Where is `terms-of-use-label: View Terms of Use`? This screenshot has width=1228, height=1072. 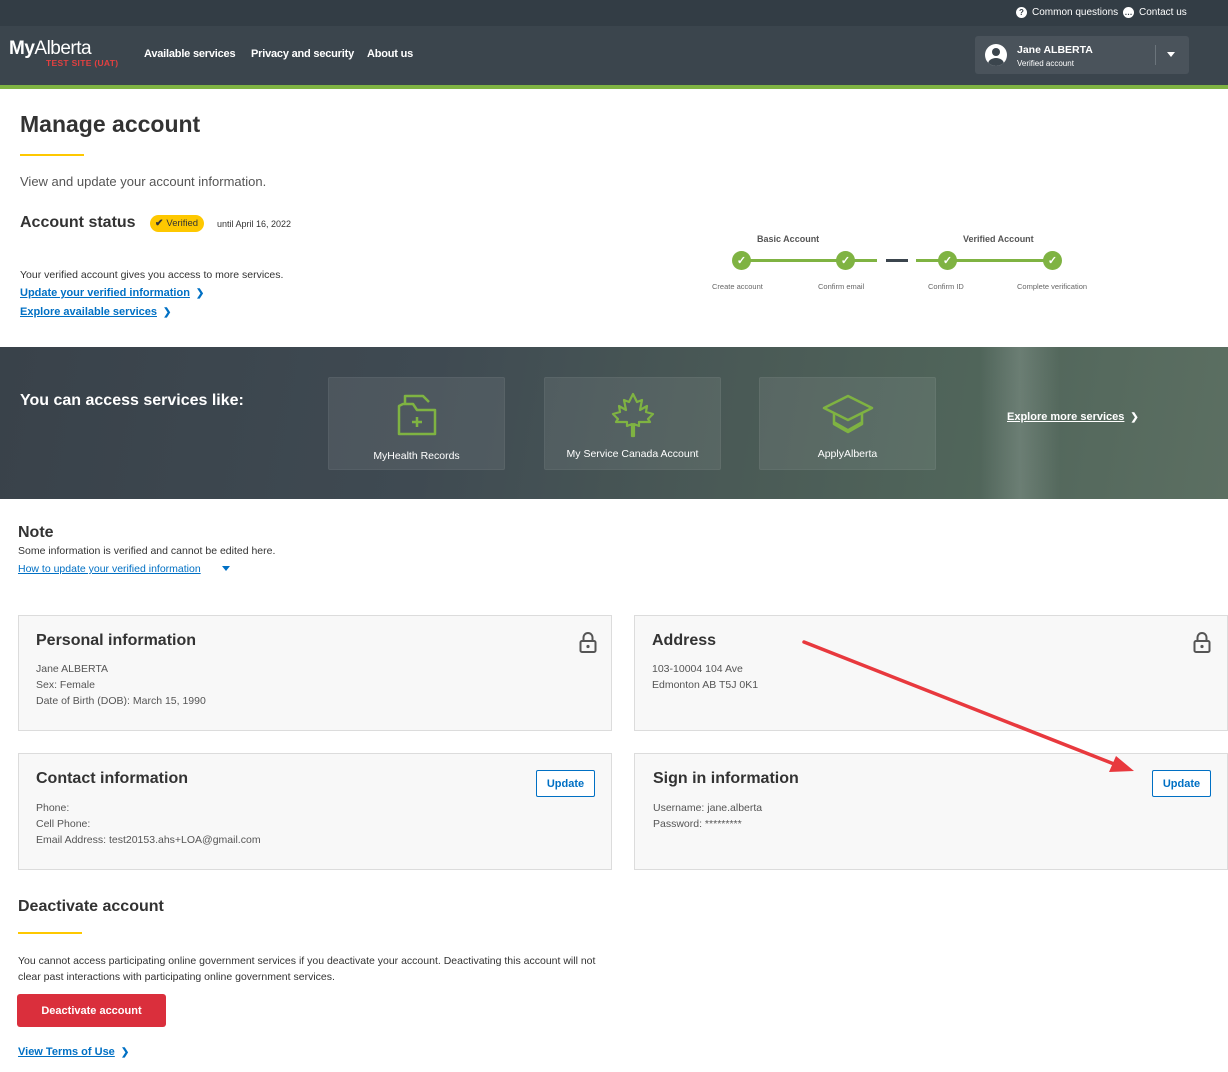 terms-of-use-label: View Terms of Use is located at coordinates (66, 1052).